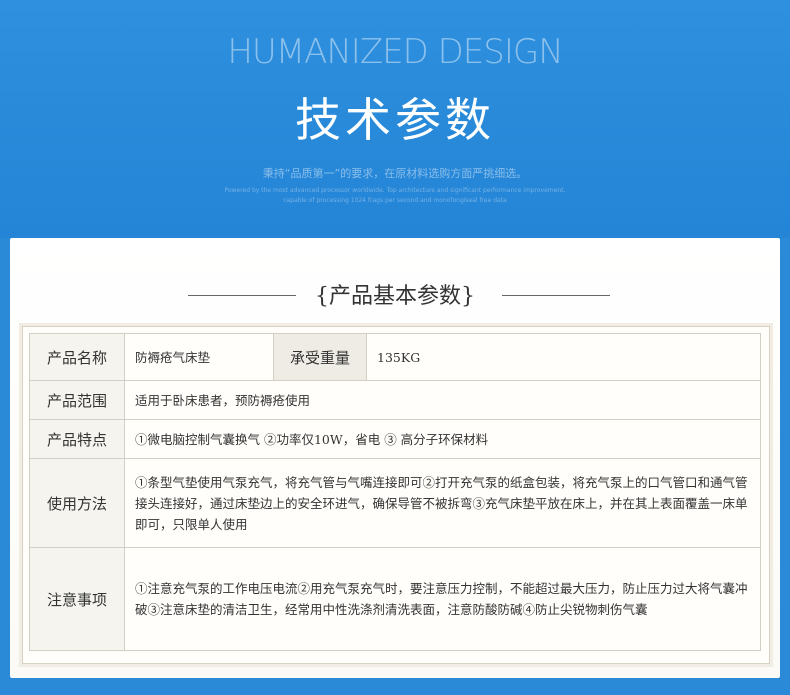  I want to click on product-name-label: 产品名称, so click(77, 357).